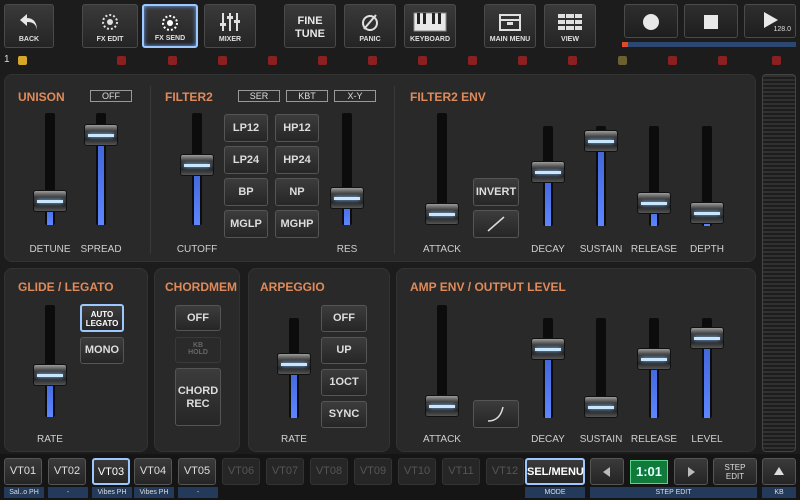 The width and height of the screenshot is (800, 500). Describe the element at coordinates (779, 263) in the screenshot. I see `right-scrollbar` at that location.